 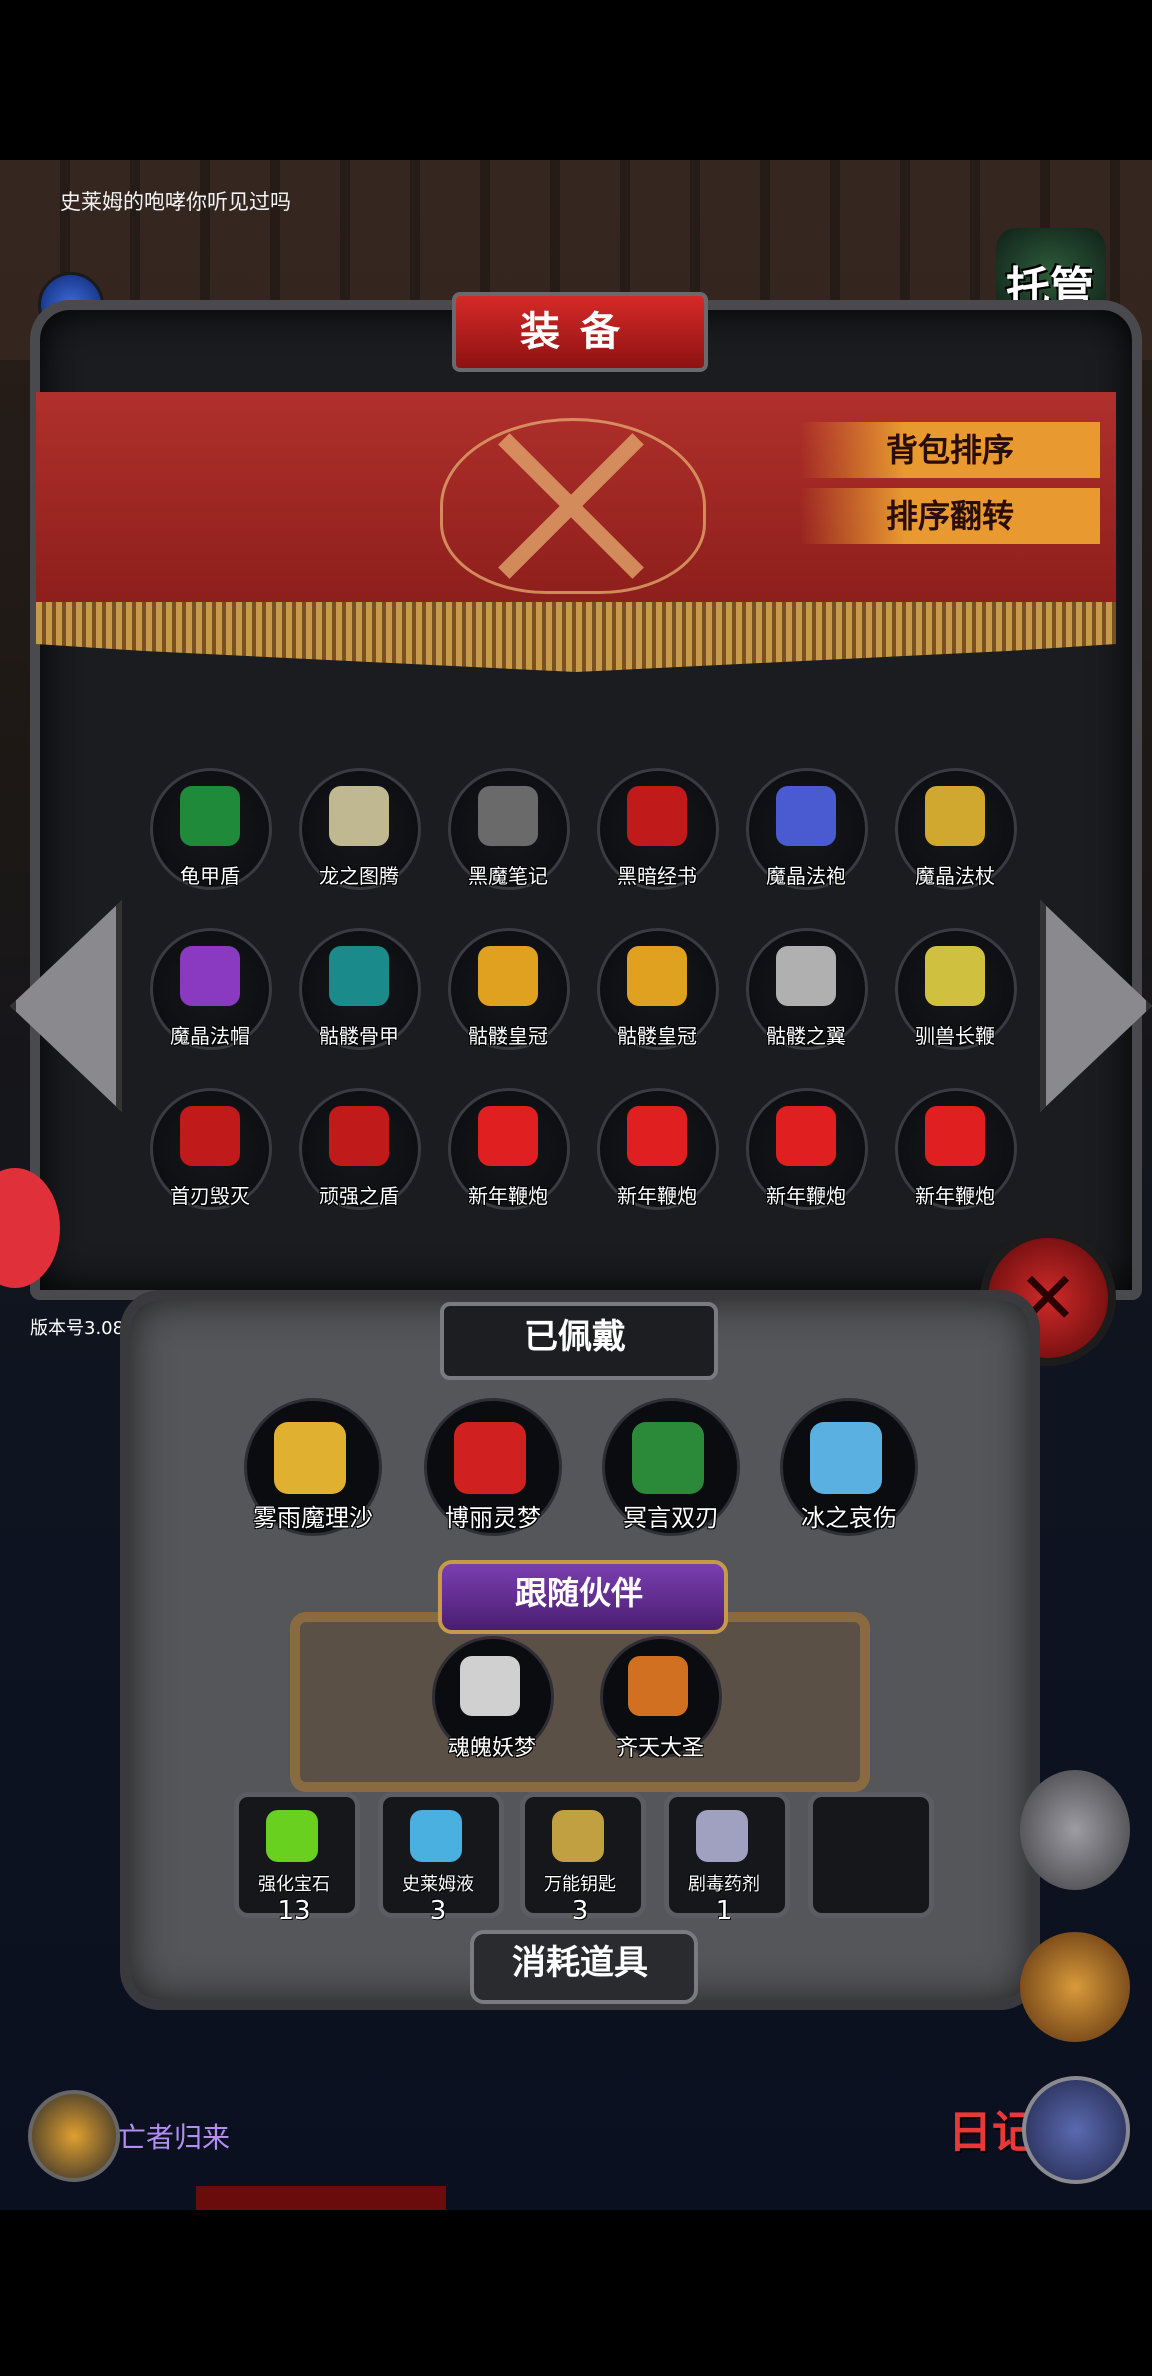 I want to click on consumable-slot: 强化宝石 13, so click(x=297, y=1859).